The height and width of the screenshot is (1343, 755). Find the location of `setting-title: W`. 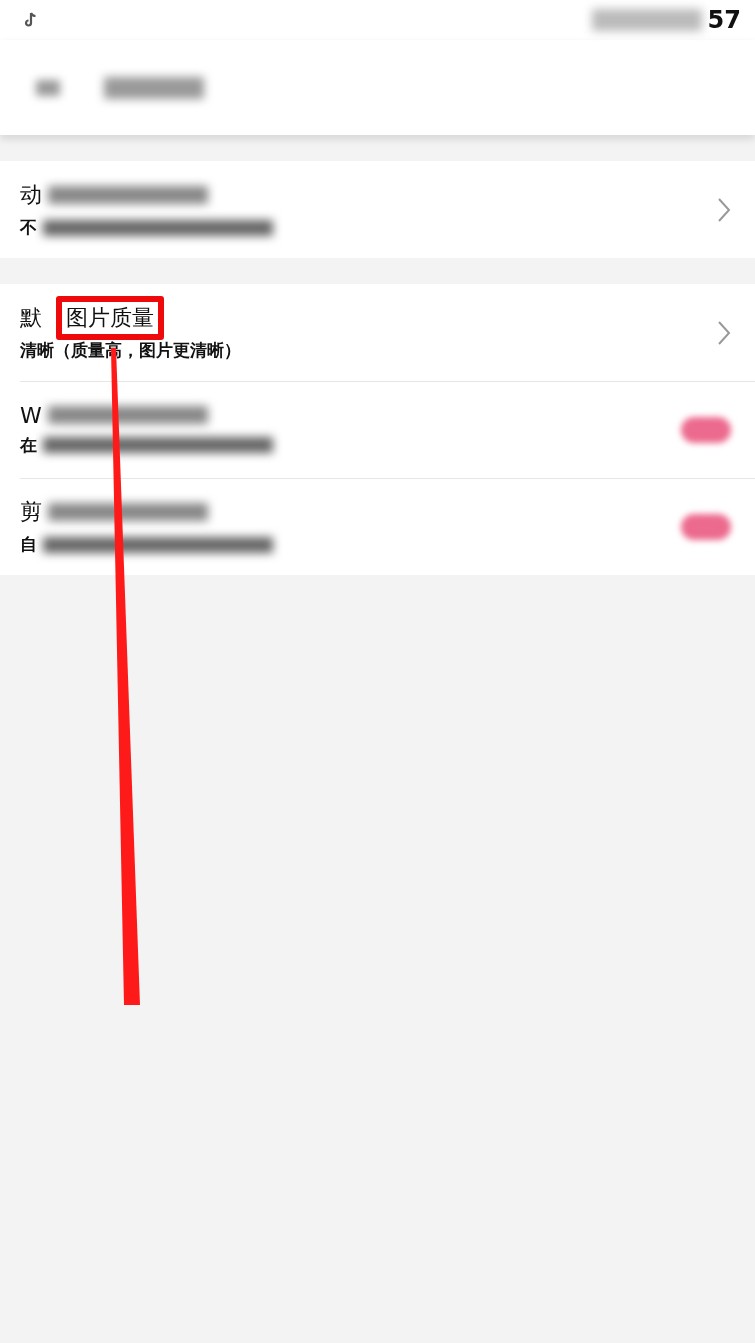

setting-title: W is located at coordinates (31, 415).